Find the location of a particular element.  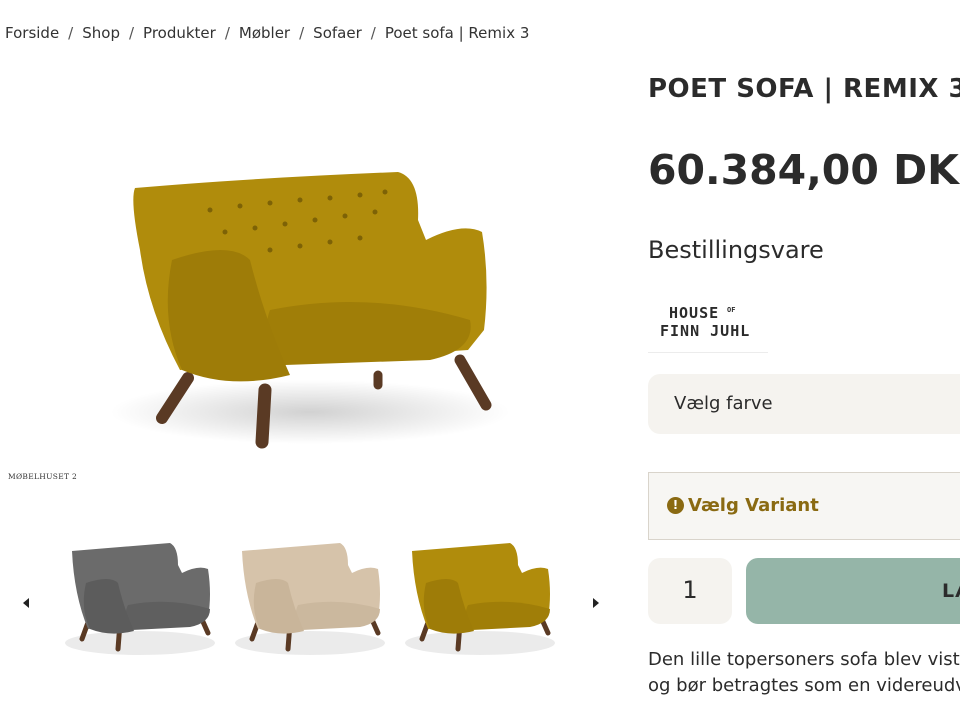

thumbnail-beige-sofa is located at coordinates (310, 597).